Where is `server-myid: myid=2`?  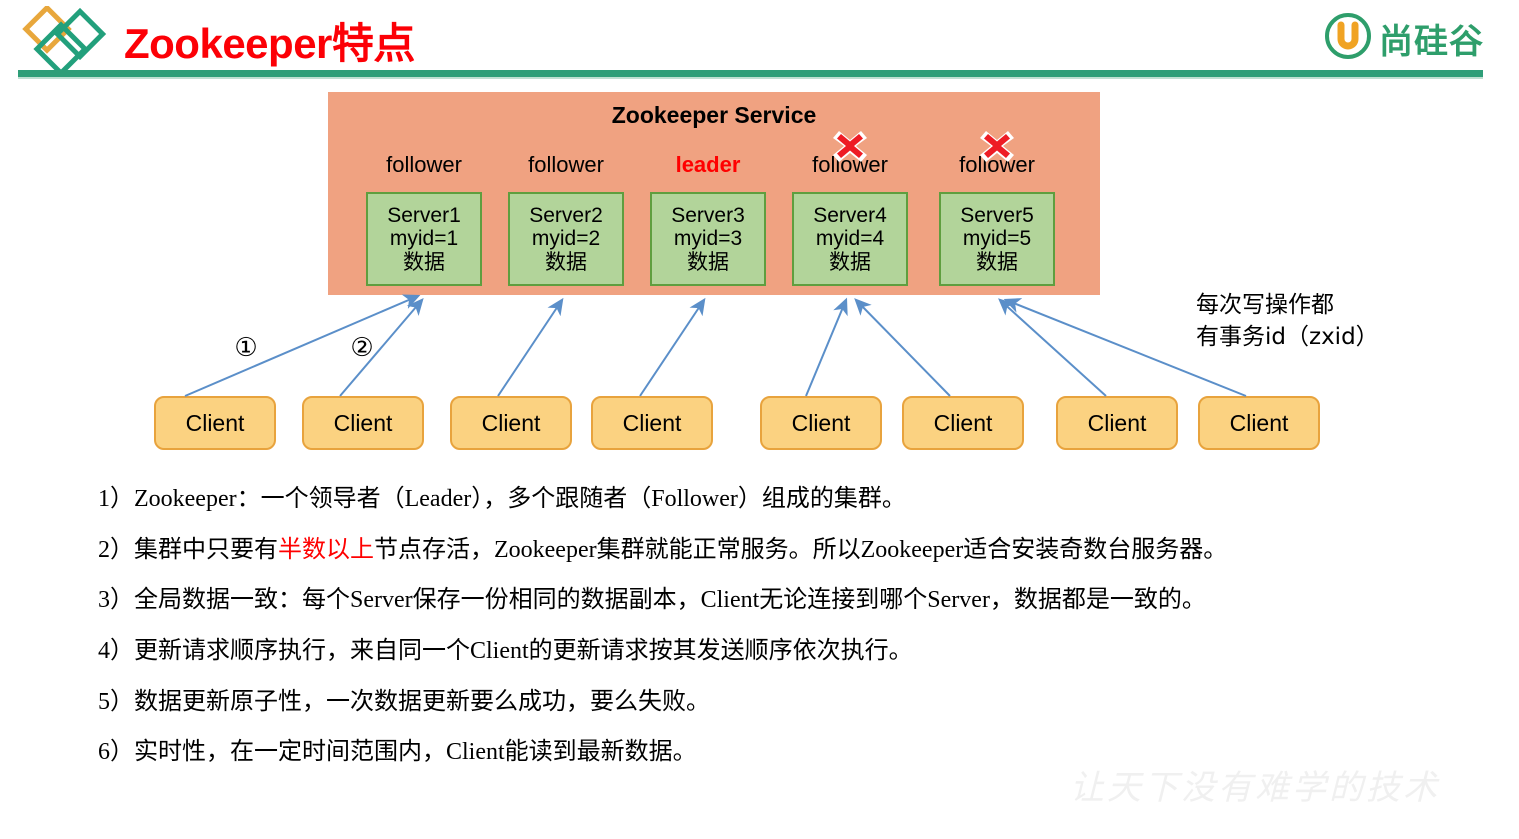 server-myid: myid=2 is located at coordinates (566, 239).